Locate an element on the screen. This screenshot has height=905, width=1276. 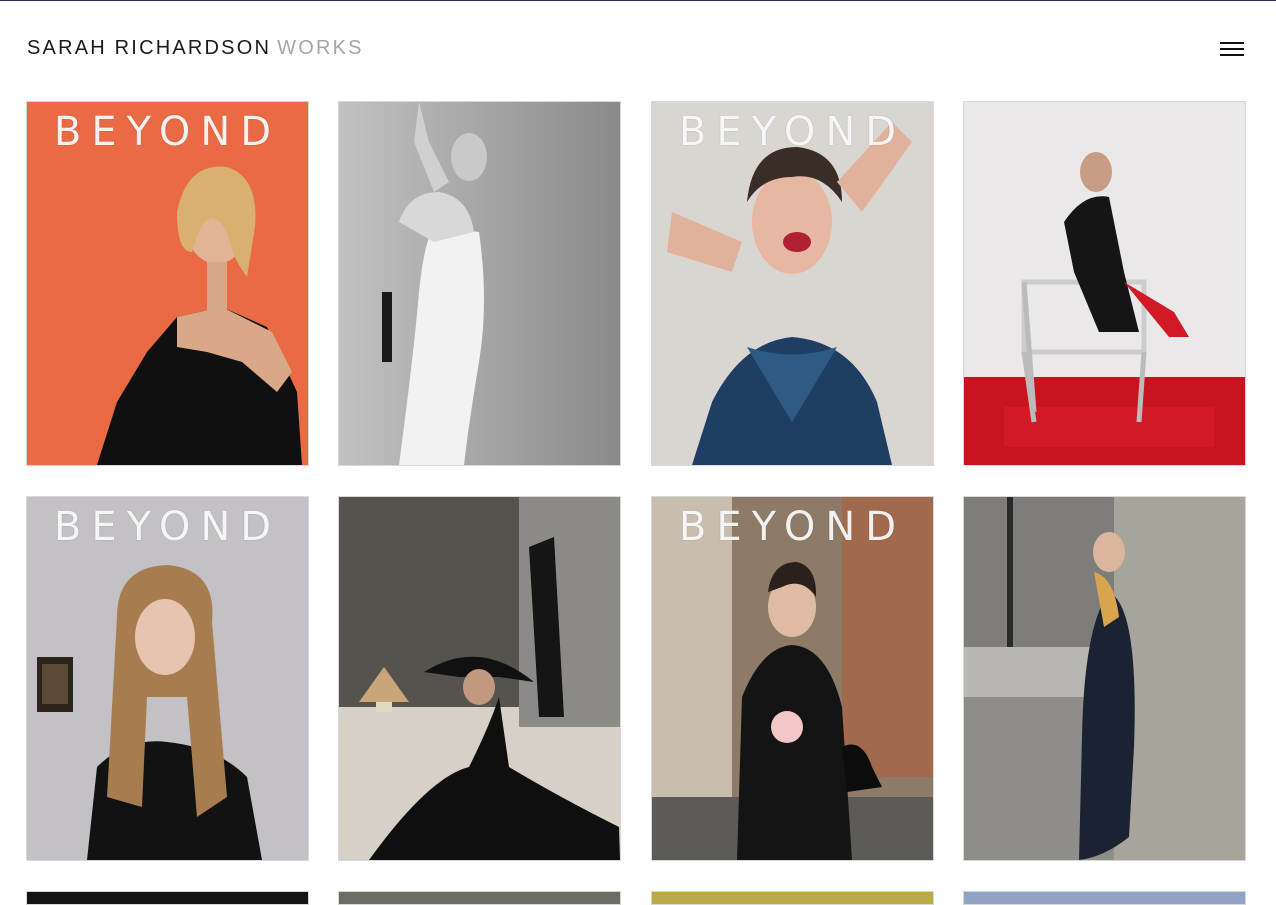
site-title: SARAH RICHARDSON WORKS is located at coordinates (195, 48).